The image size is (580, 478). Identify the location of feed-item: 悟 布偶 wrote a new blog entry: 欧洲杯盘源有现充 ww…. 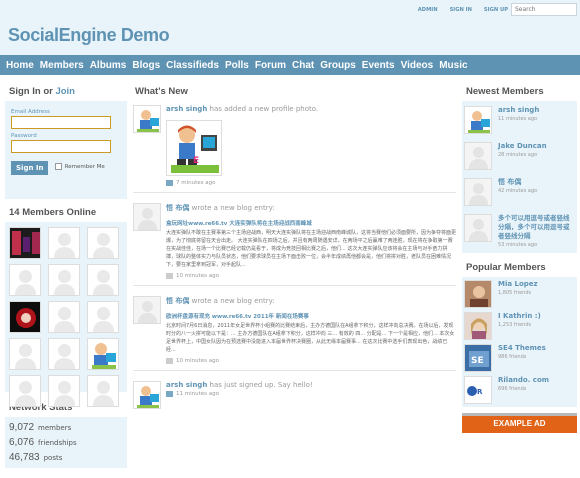
(294, 331).